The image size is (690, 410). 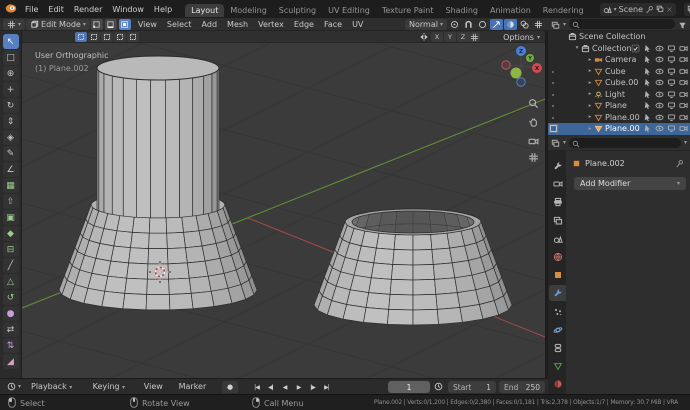 I want to click on outliner-row-cube-3: ▸ Cube, so click(x=619, y=72).